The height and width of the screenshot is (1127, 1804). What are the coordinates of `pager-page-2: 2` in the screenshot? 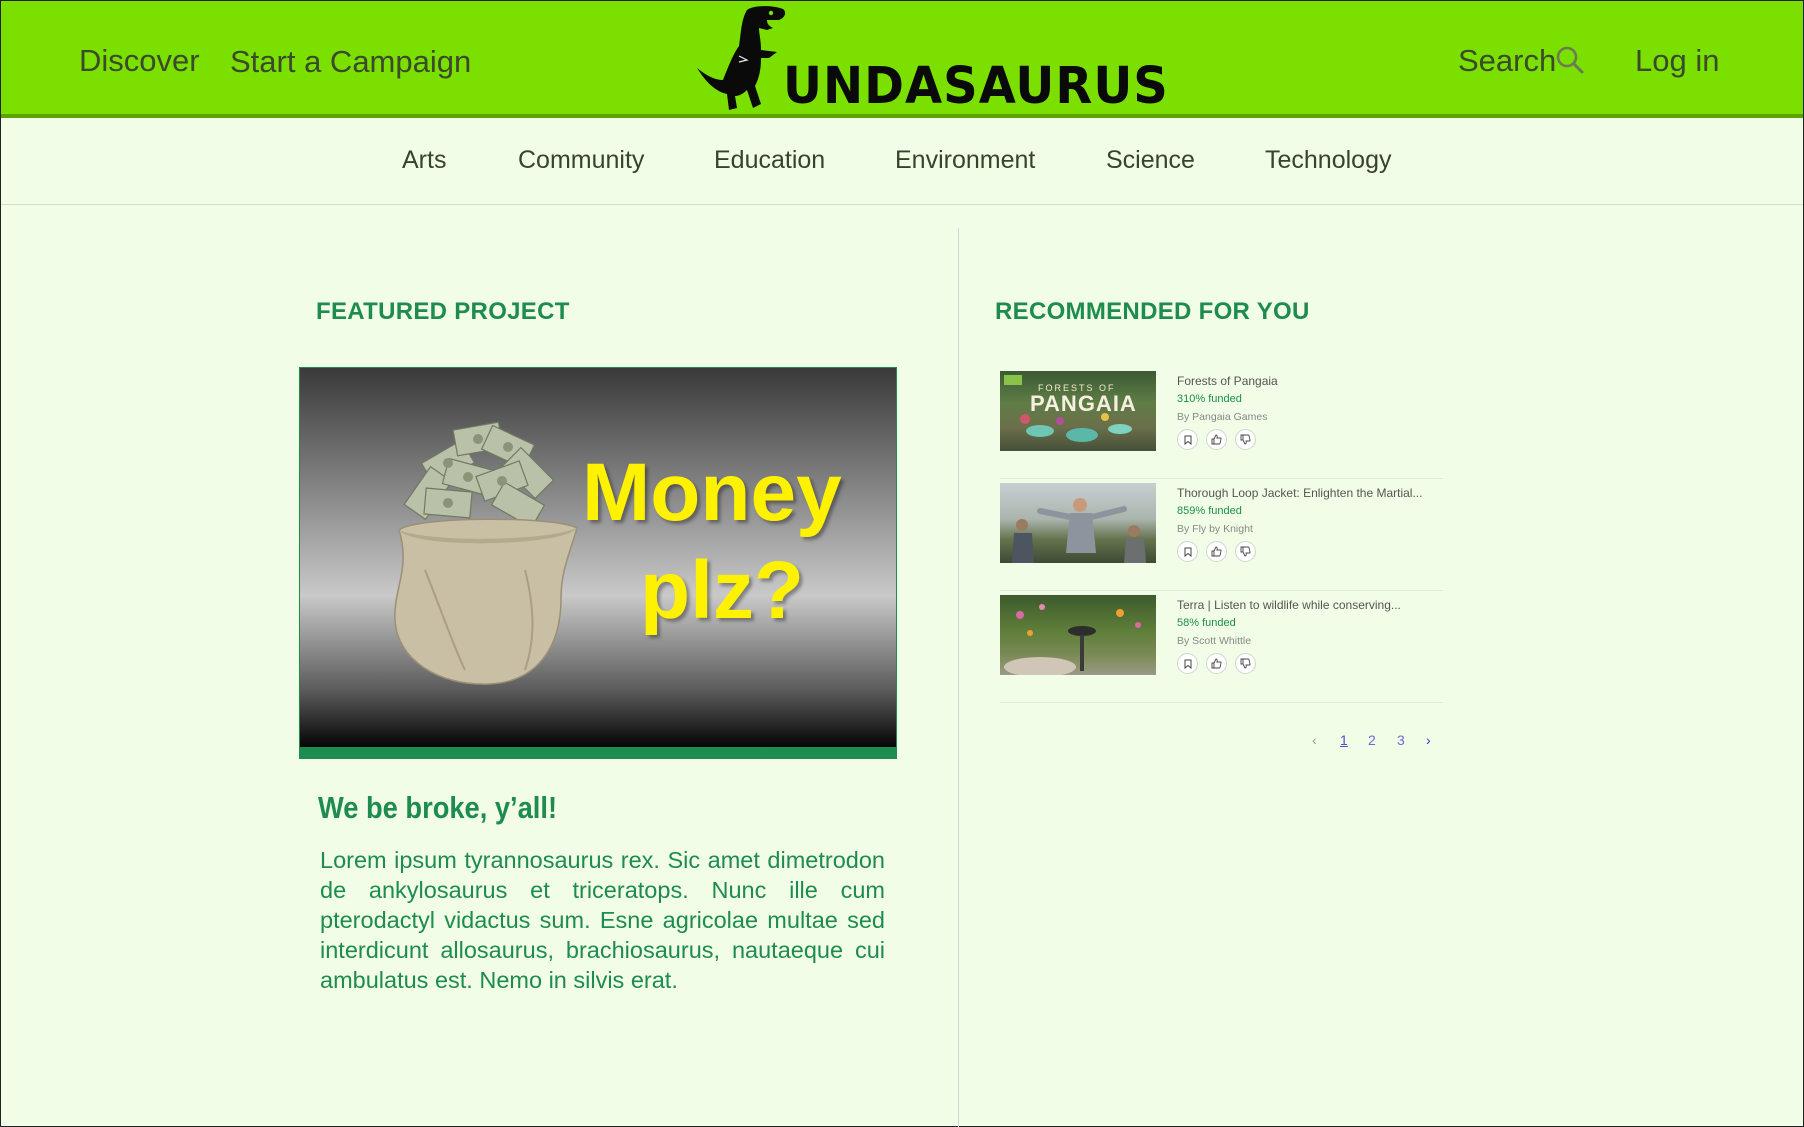 It's located at (1372, 740).